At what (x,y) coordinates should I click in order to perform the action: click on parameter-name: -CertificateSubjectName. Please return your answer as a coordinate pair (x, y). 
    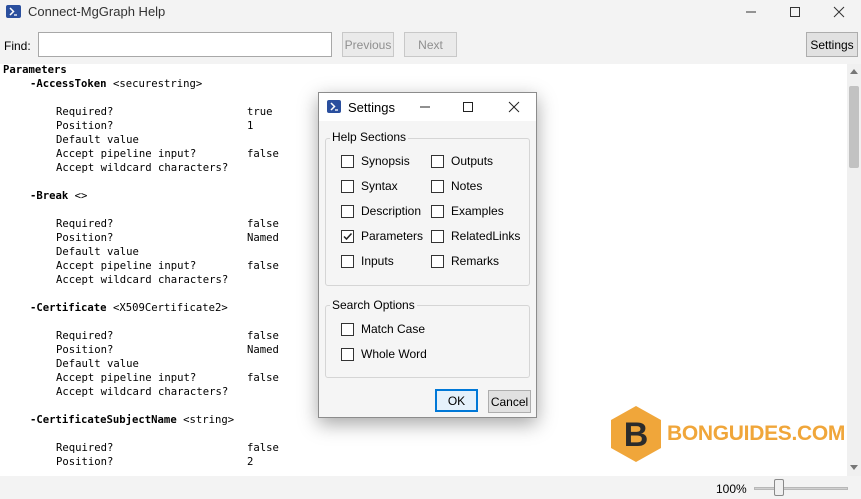
    Looking at the image, I should click on (103, 420).